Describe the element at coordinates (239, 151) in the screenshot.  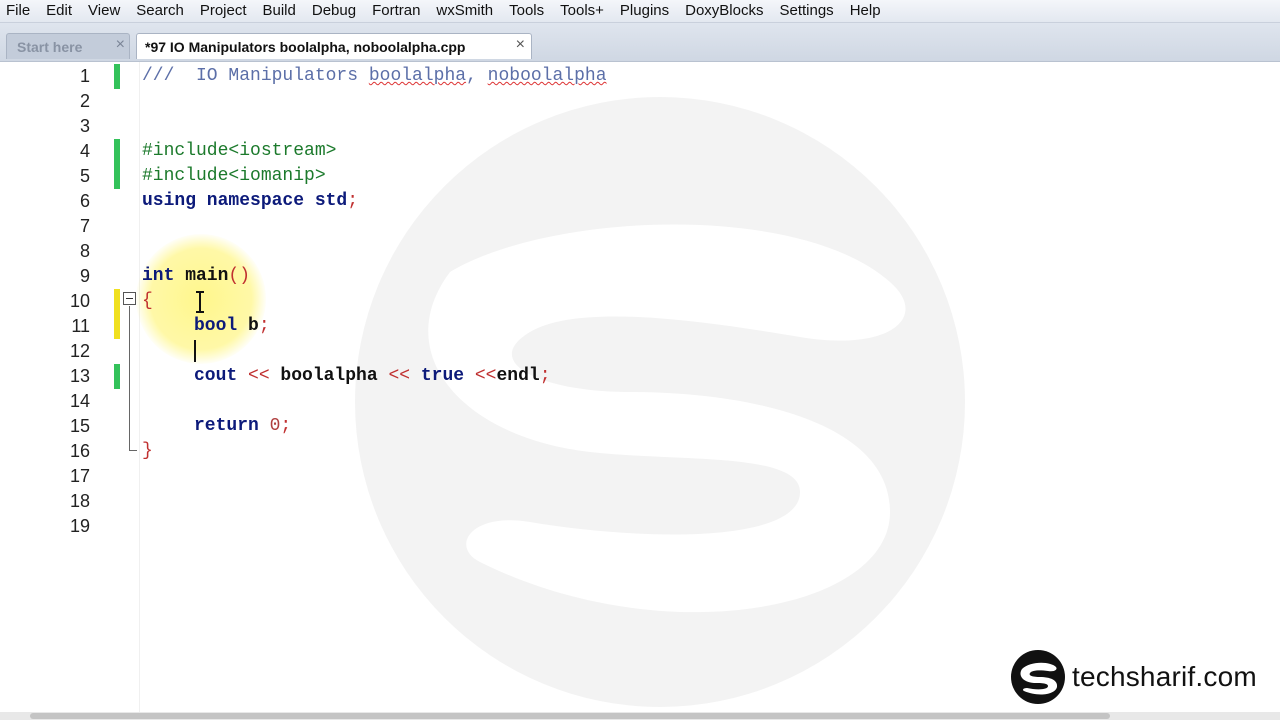
I see `code-line-4: #include<iostream>` at that location.